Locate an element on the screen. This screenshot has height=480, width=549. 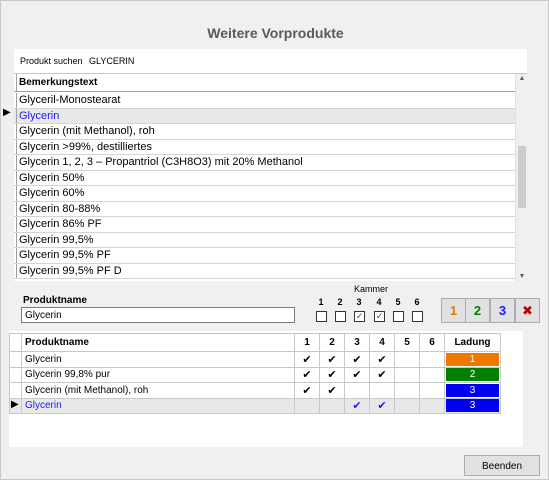
column-header-4: 4 is located at coordinates (382, 342).